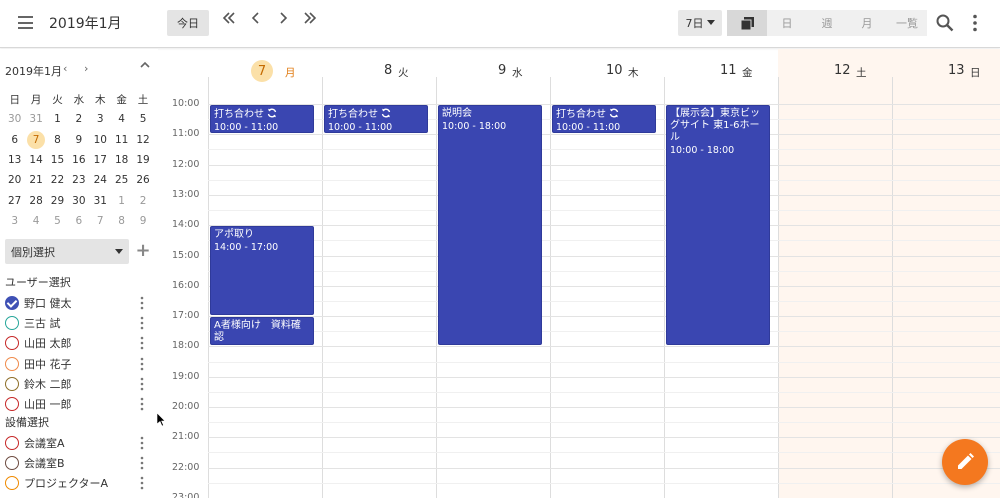 The image size is (1000, 498). I want to click on mini-day: 28, so click(35, 200).